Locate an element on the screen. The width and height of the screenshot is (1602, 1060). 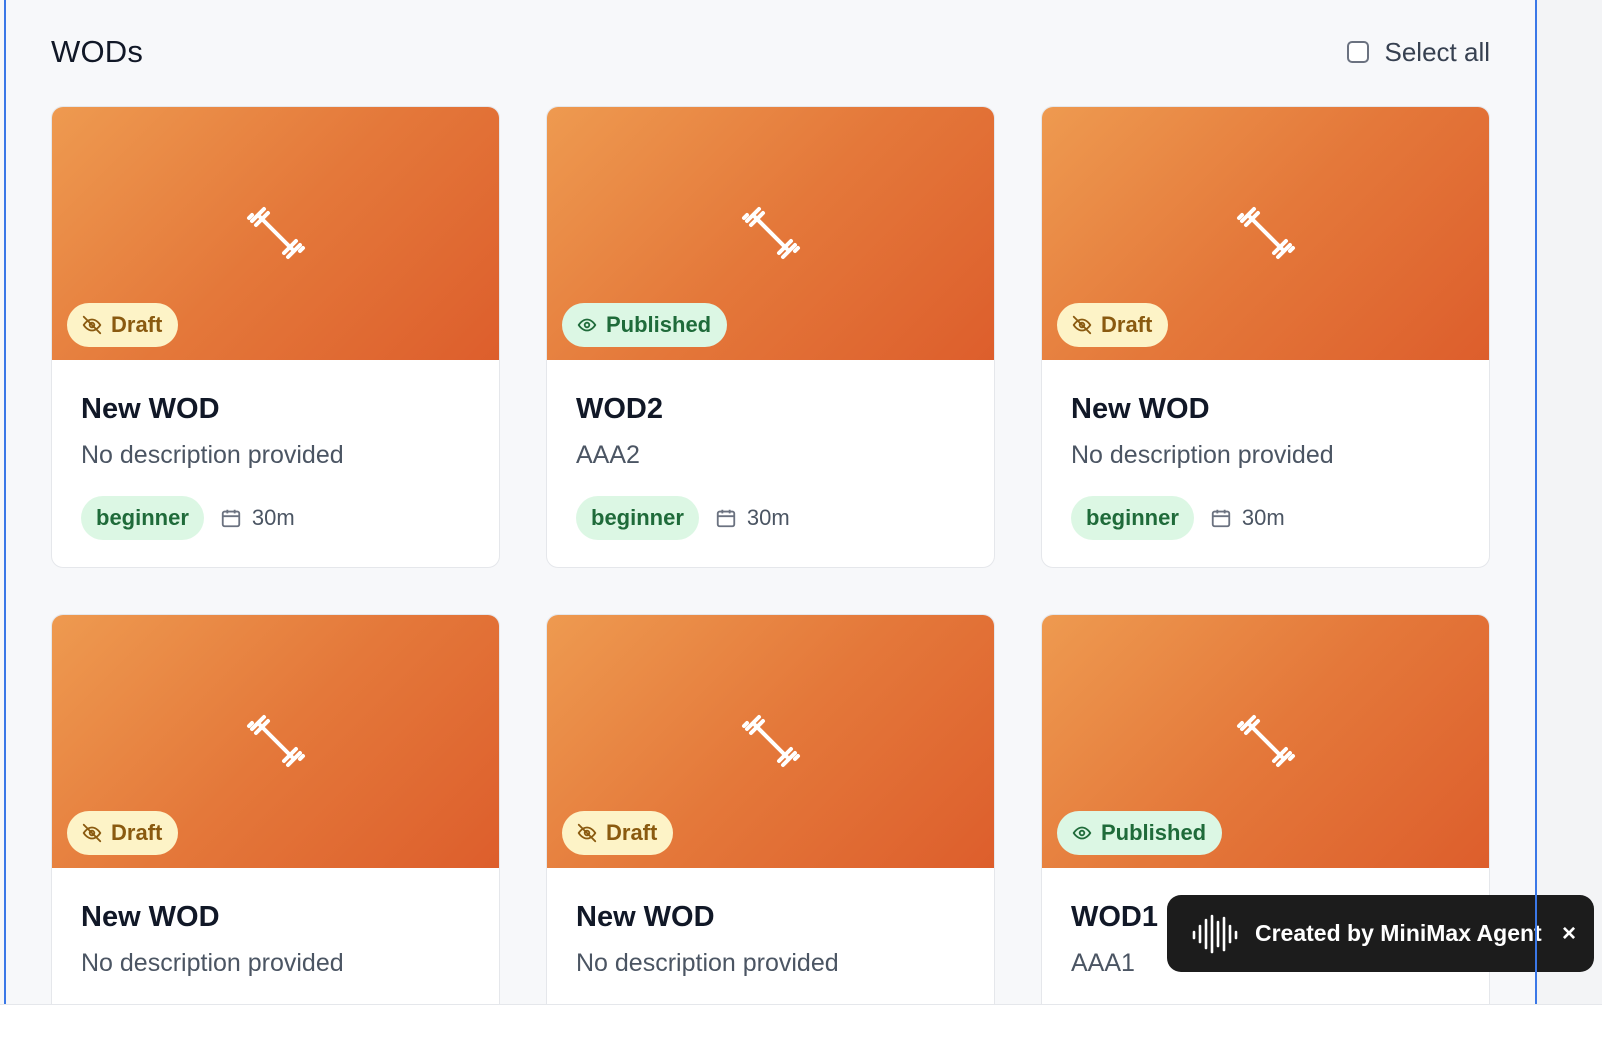
page-title: WODs is located at coordinates (97, 51).